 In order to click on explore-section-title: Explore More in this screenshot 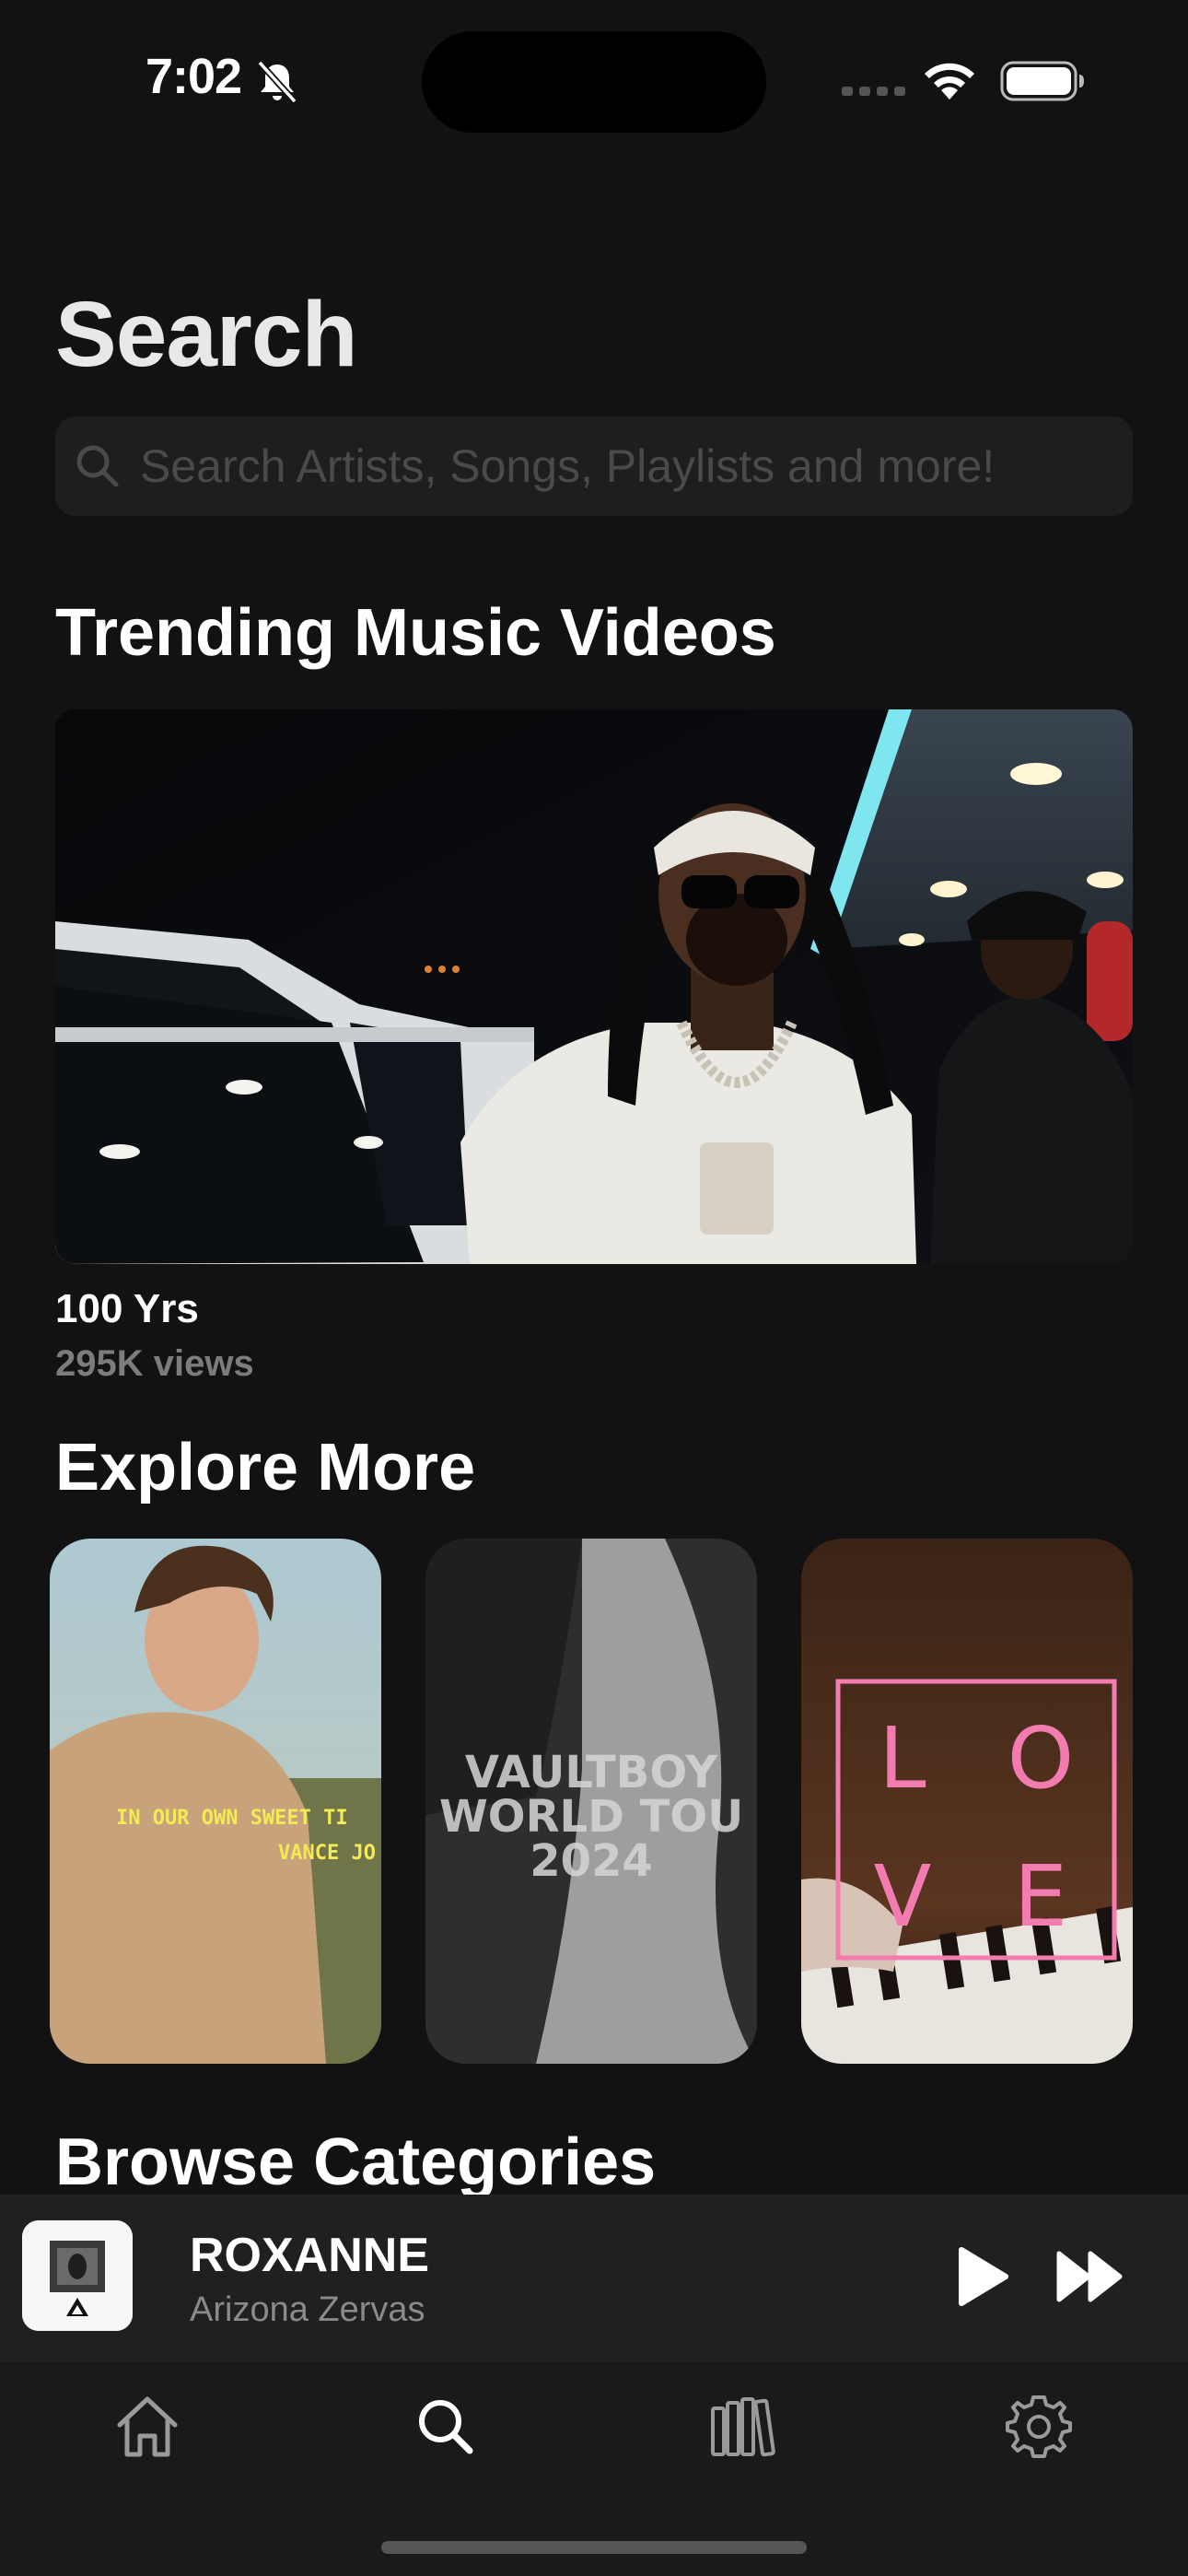, I will do `click(265, 1468)`.